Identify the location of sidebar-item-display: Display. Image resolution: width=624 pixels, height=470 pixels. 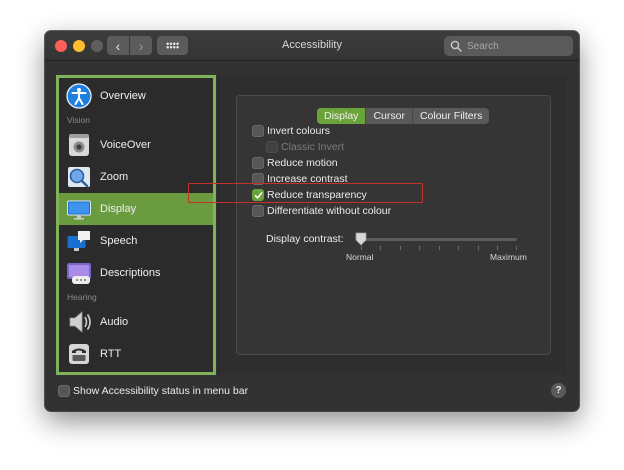
(136, 209).